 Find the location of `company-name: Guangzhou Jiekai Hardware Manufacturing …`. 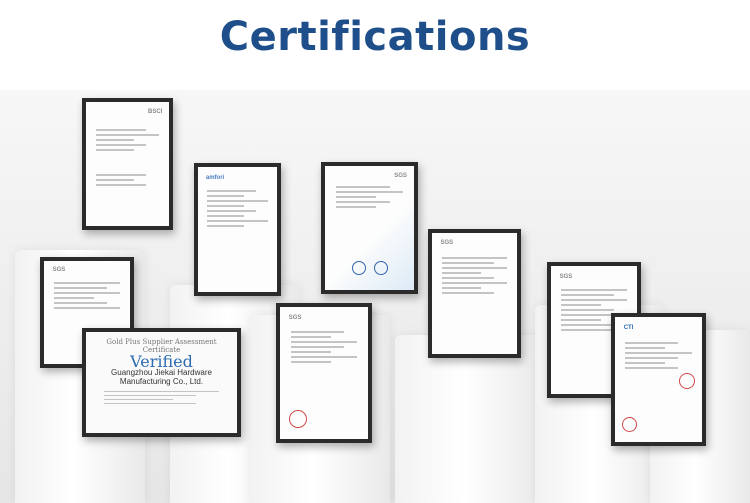

company-name: Guangzhou Jiekai Hardware Manufacturing … is located at coordinates (161, 377).